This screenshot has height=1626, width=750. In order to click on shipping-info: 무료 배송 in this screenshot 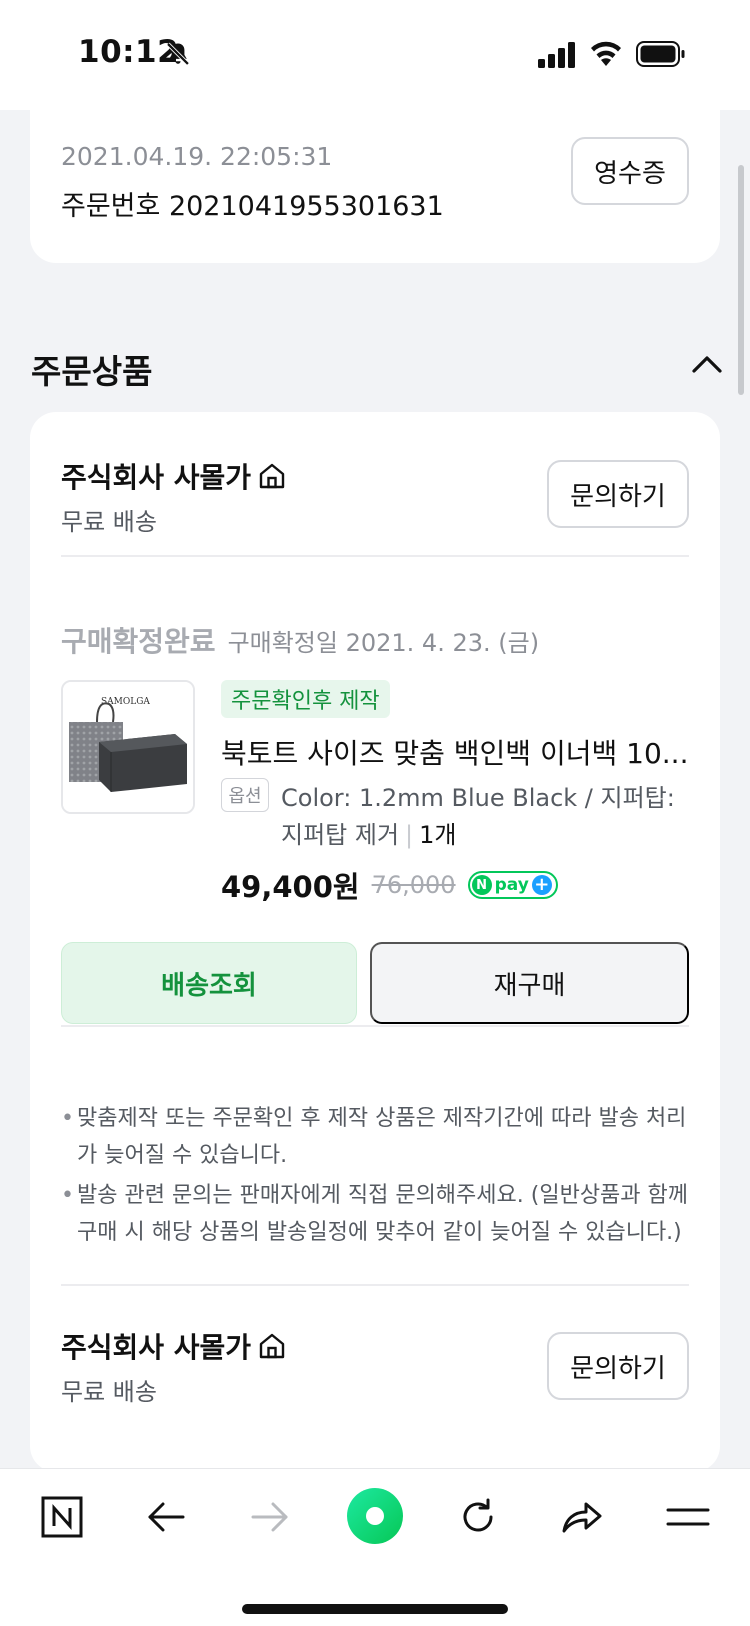, I will do `click(109, 522)`.